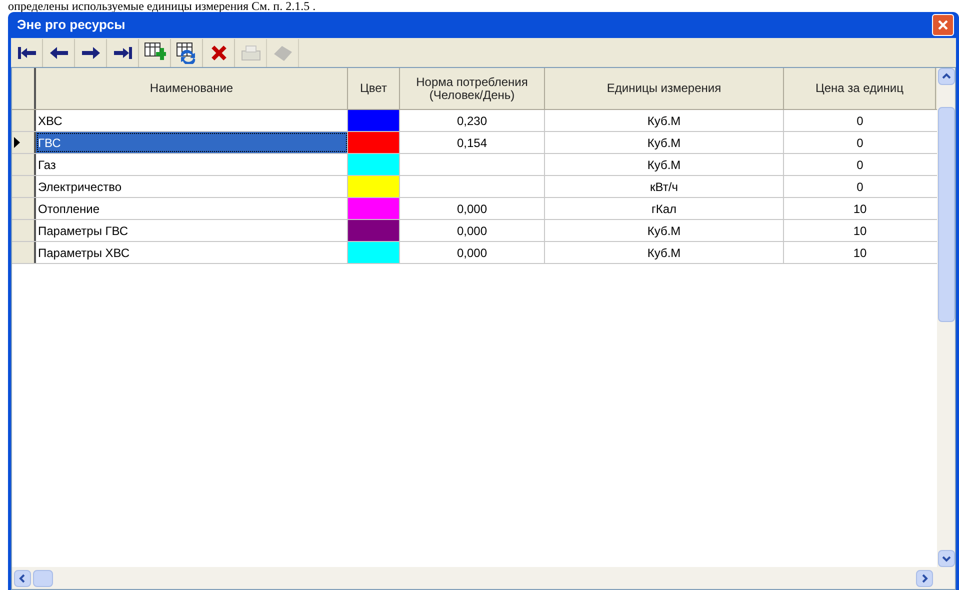 The width and height of the screenshot is (959, 590). Describe the element at coordinates (472, 143) in the screenshot. I see `table-cell-text: 0,154` at that location.